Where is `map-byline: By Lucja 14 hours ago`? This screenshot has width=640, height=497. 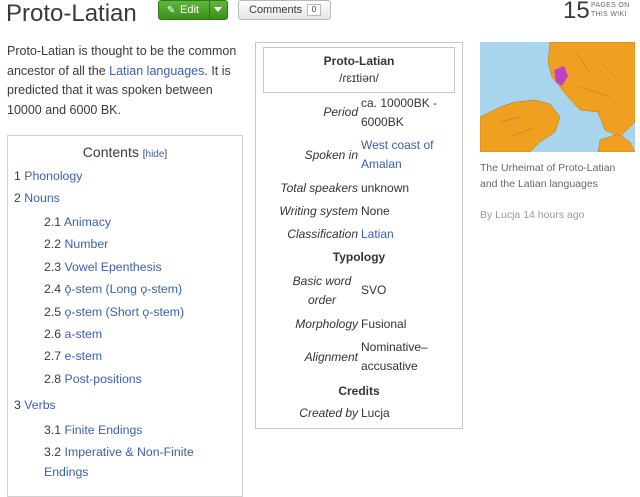
map-byline: By Lucja 14 hours ago is located at coordinates (532, 215).